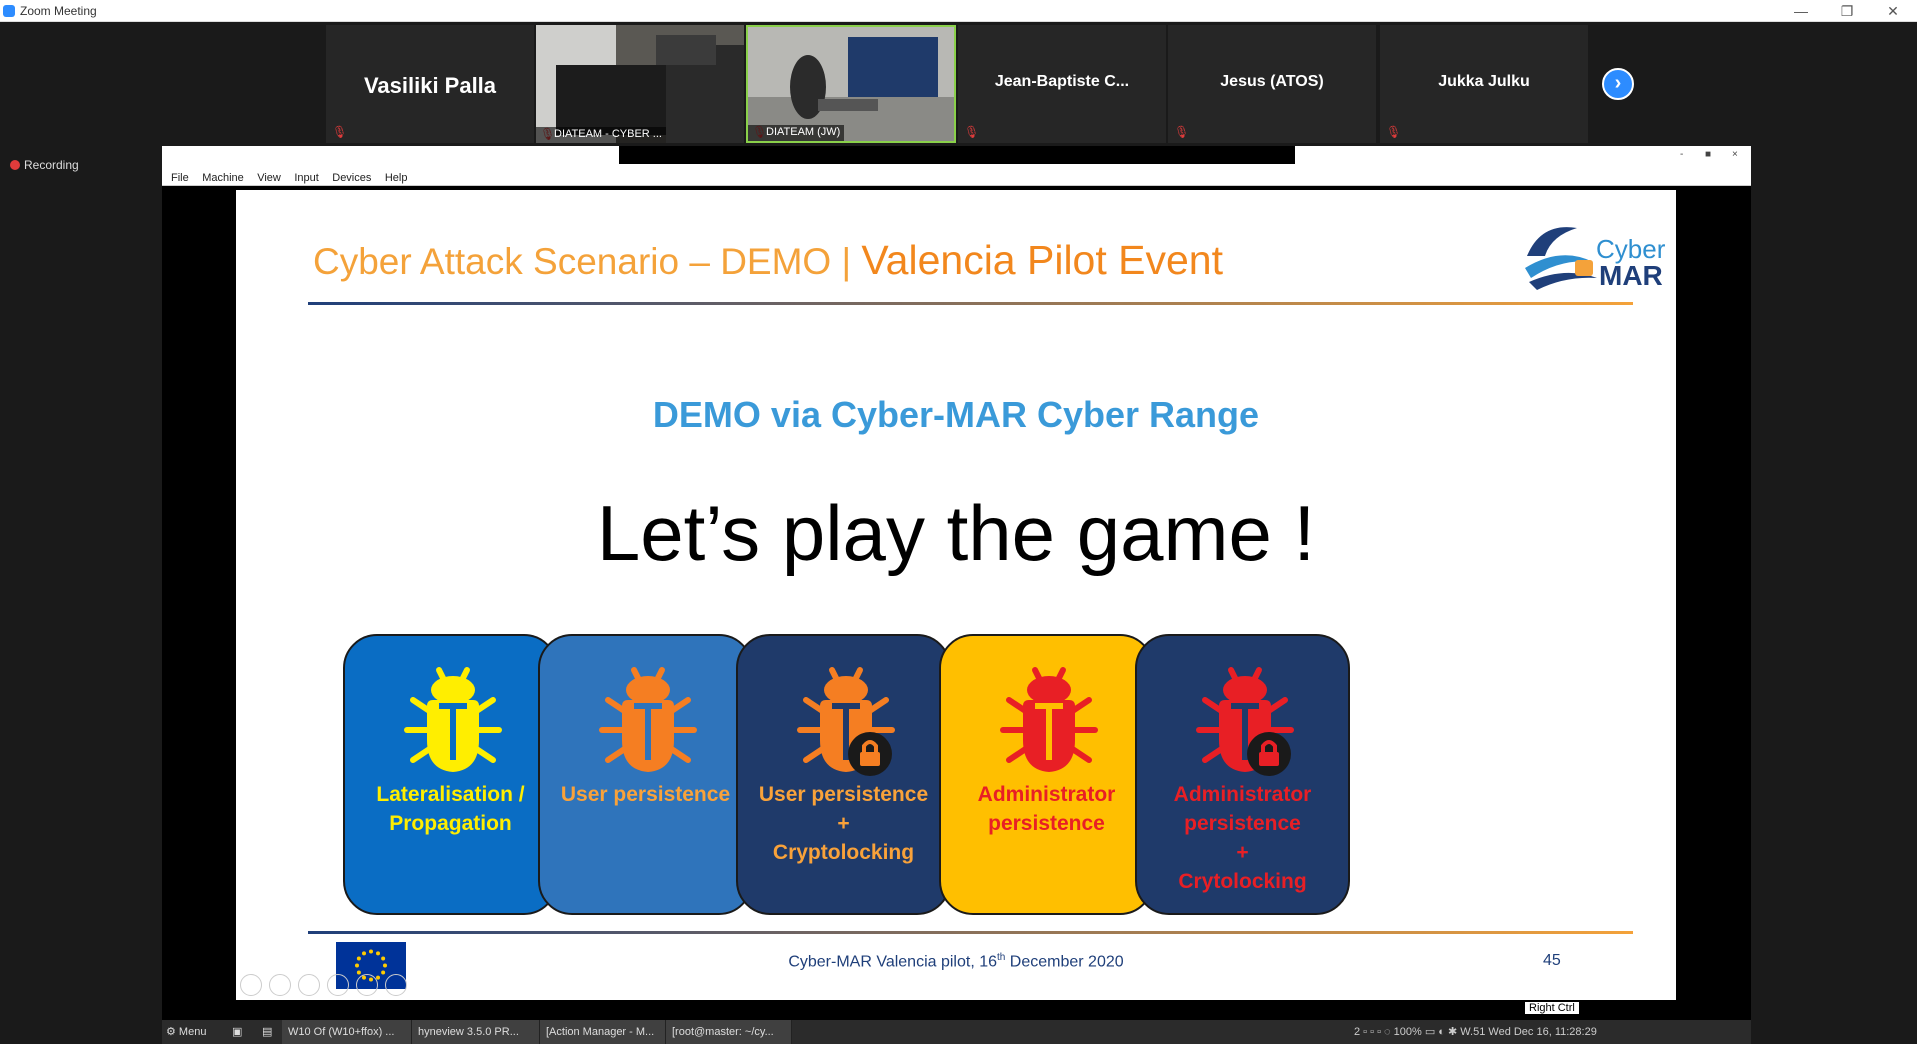 The width and height of the screenshot is (1917, 1044). I want to click on start-menu-label: Menu, so click(192, 1032).